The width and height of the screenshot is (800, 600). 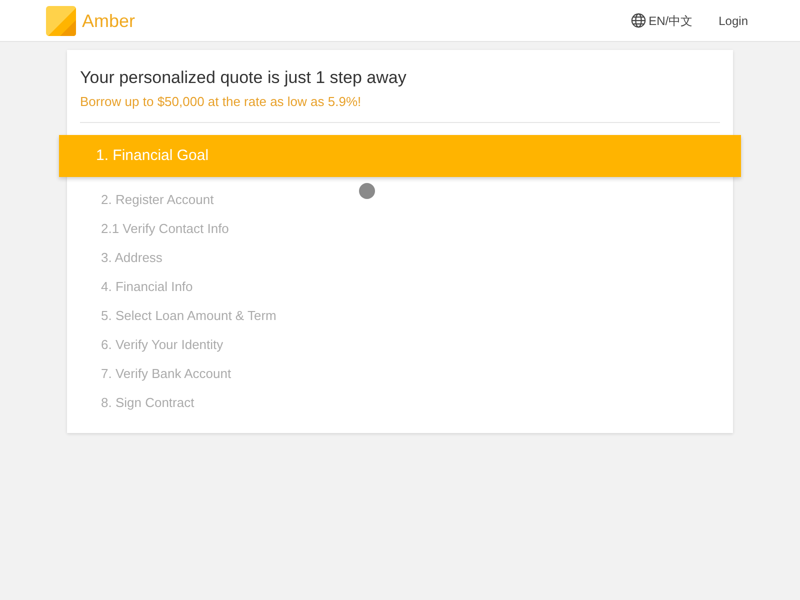 I want to click on globe-icon, so click(x=638, y=20).